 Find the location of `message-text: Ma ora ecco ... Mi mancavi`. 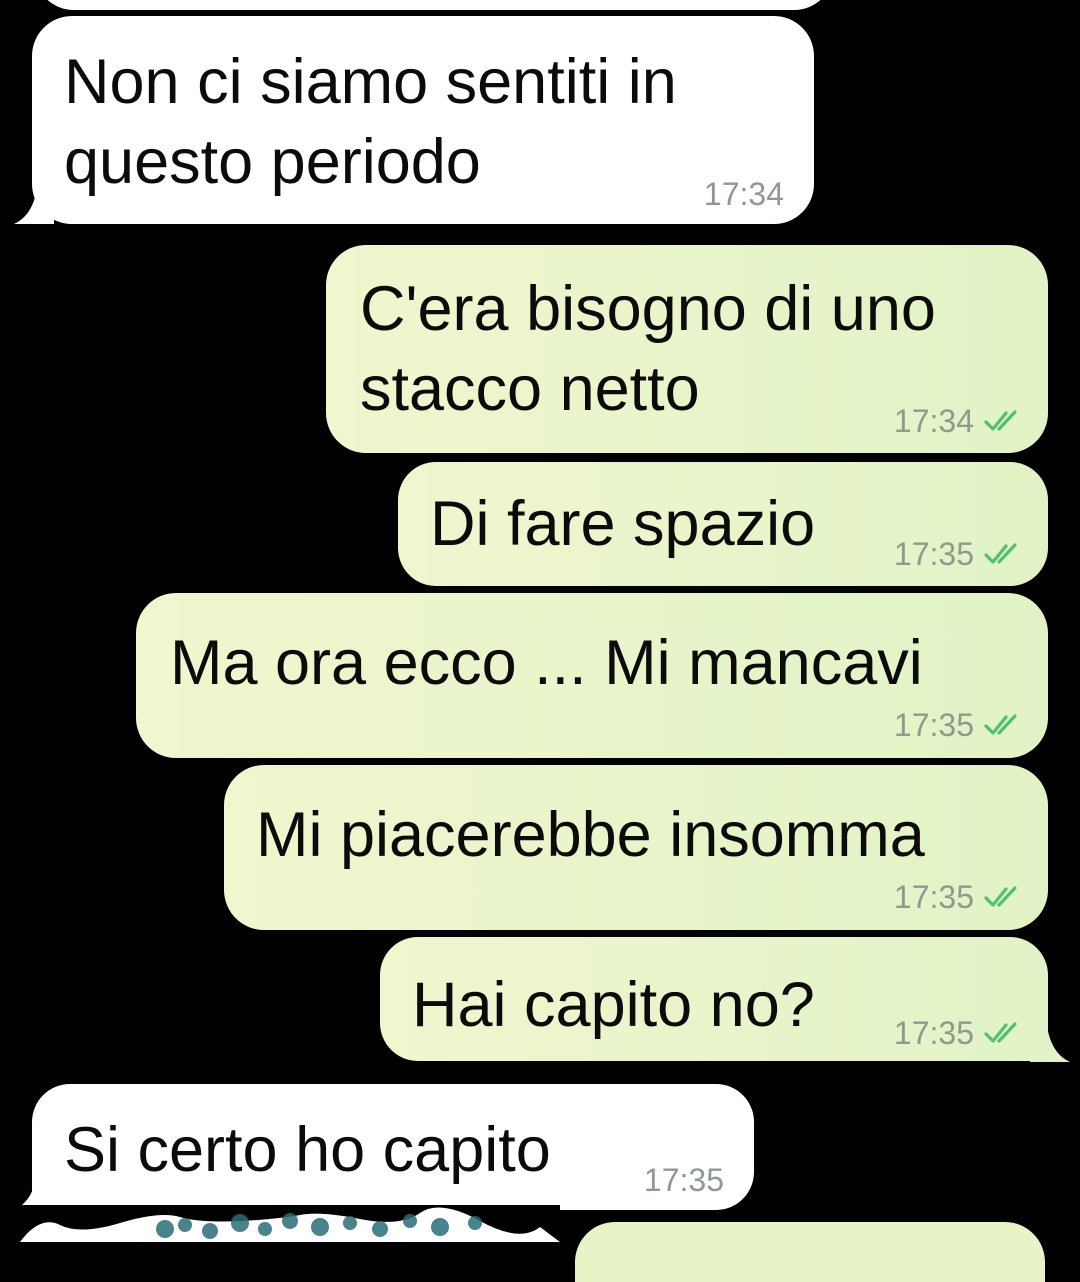

message-text: Ma ora ecco ... Mi mancavi is located at coordinates (546, 663).